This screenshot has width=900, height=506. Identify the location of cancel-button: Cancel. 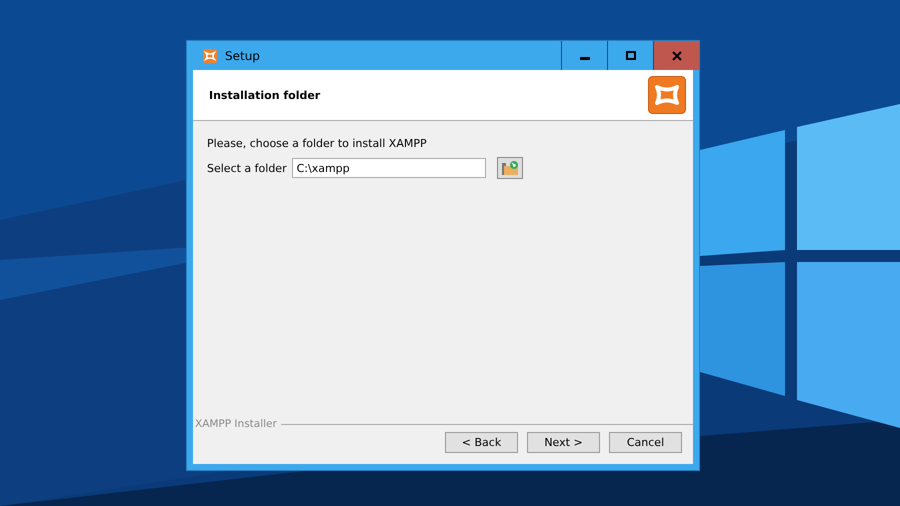
(645, 442).